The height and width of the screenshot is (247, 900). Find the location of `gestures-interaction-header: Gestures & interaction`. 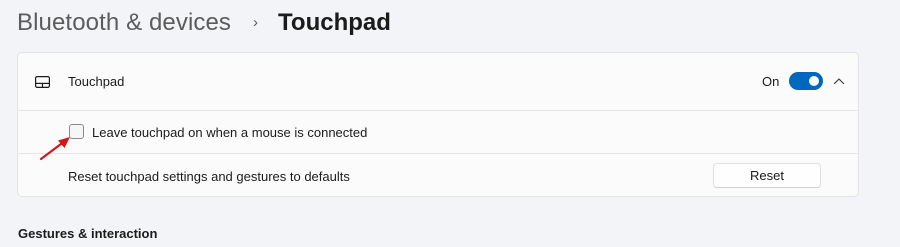

gestures-interaction-header: Gestures & interaction is located at coordinates (88, 233).